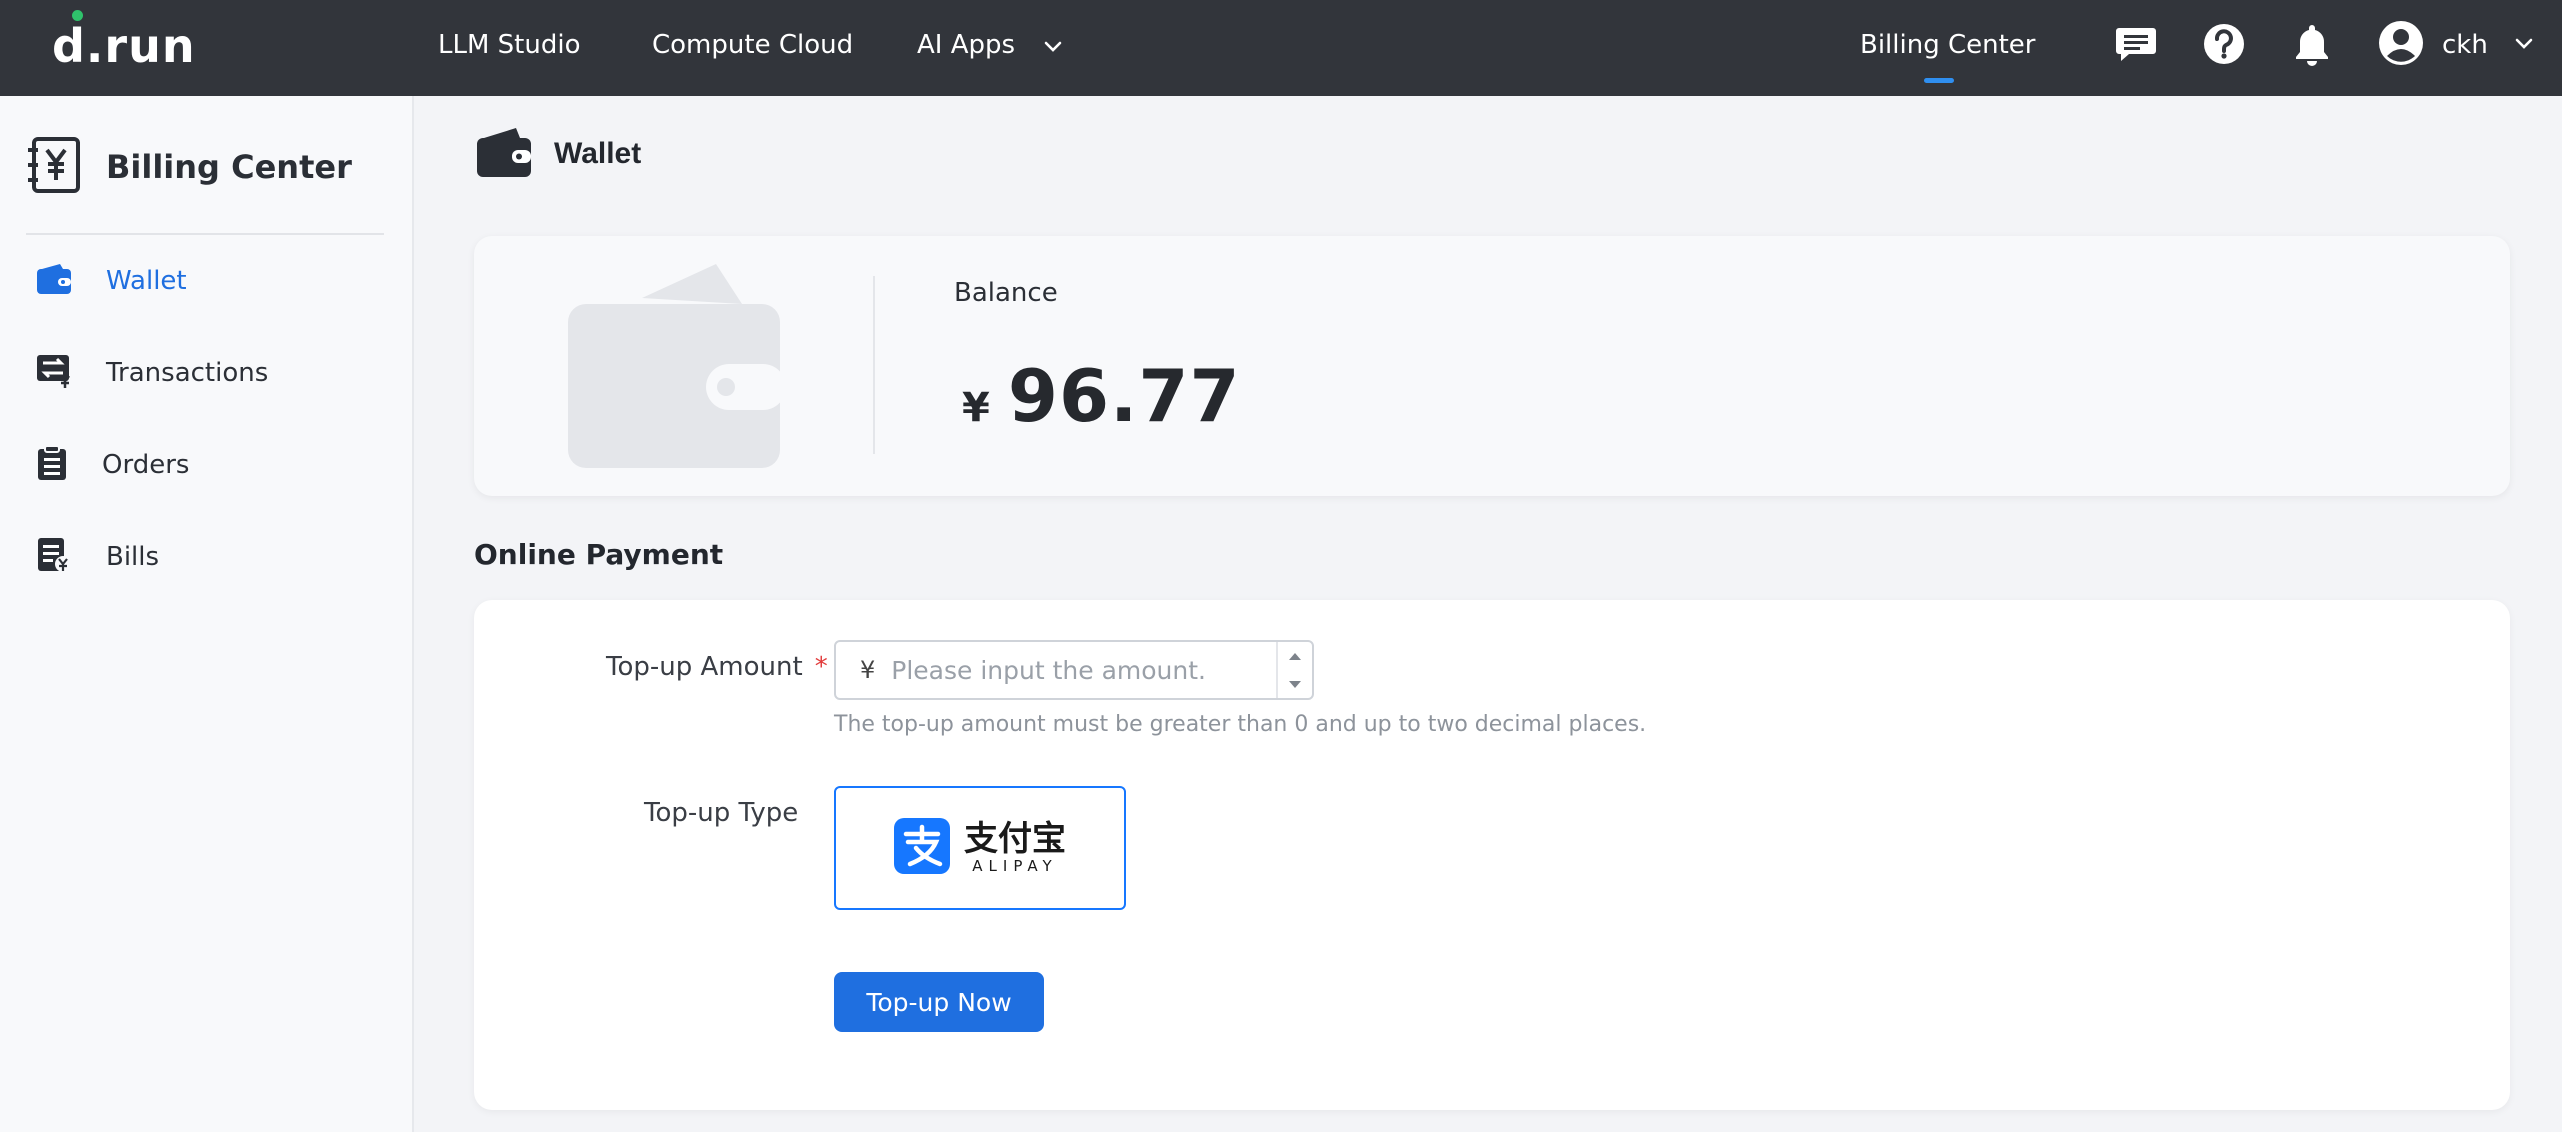 The height and width of the screenshot is (1132, 2562). I want to click on sidebar-header: Billing Center, so click(189, 167).